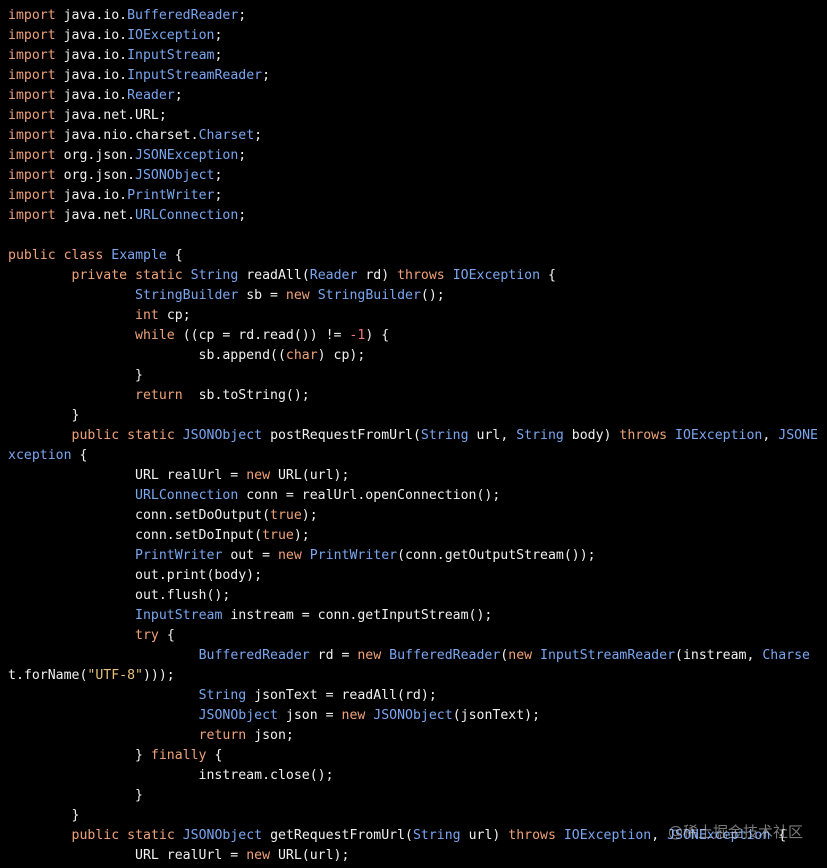 The height and width of the screenshot is (868, 827). I want to click on code-token: (instream,, so click(719, 655).